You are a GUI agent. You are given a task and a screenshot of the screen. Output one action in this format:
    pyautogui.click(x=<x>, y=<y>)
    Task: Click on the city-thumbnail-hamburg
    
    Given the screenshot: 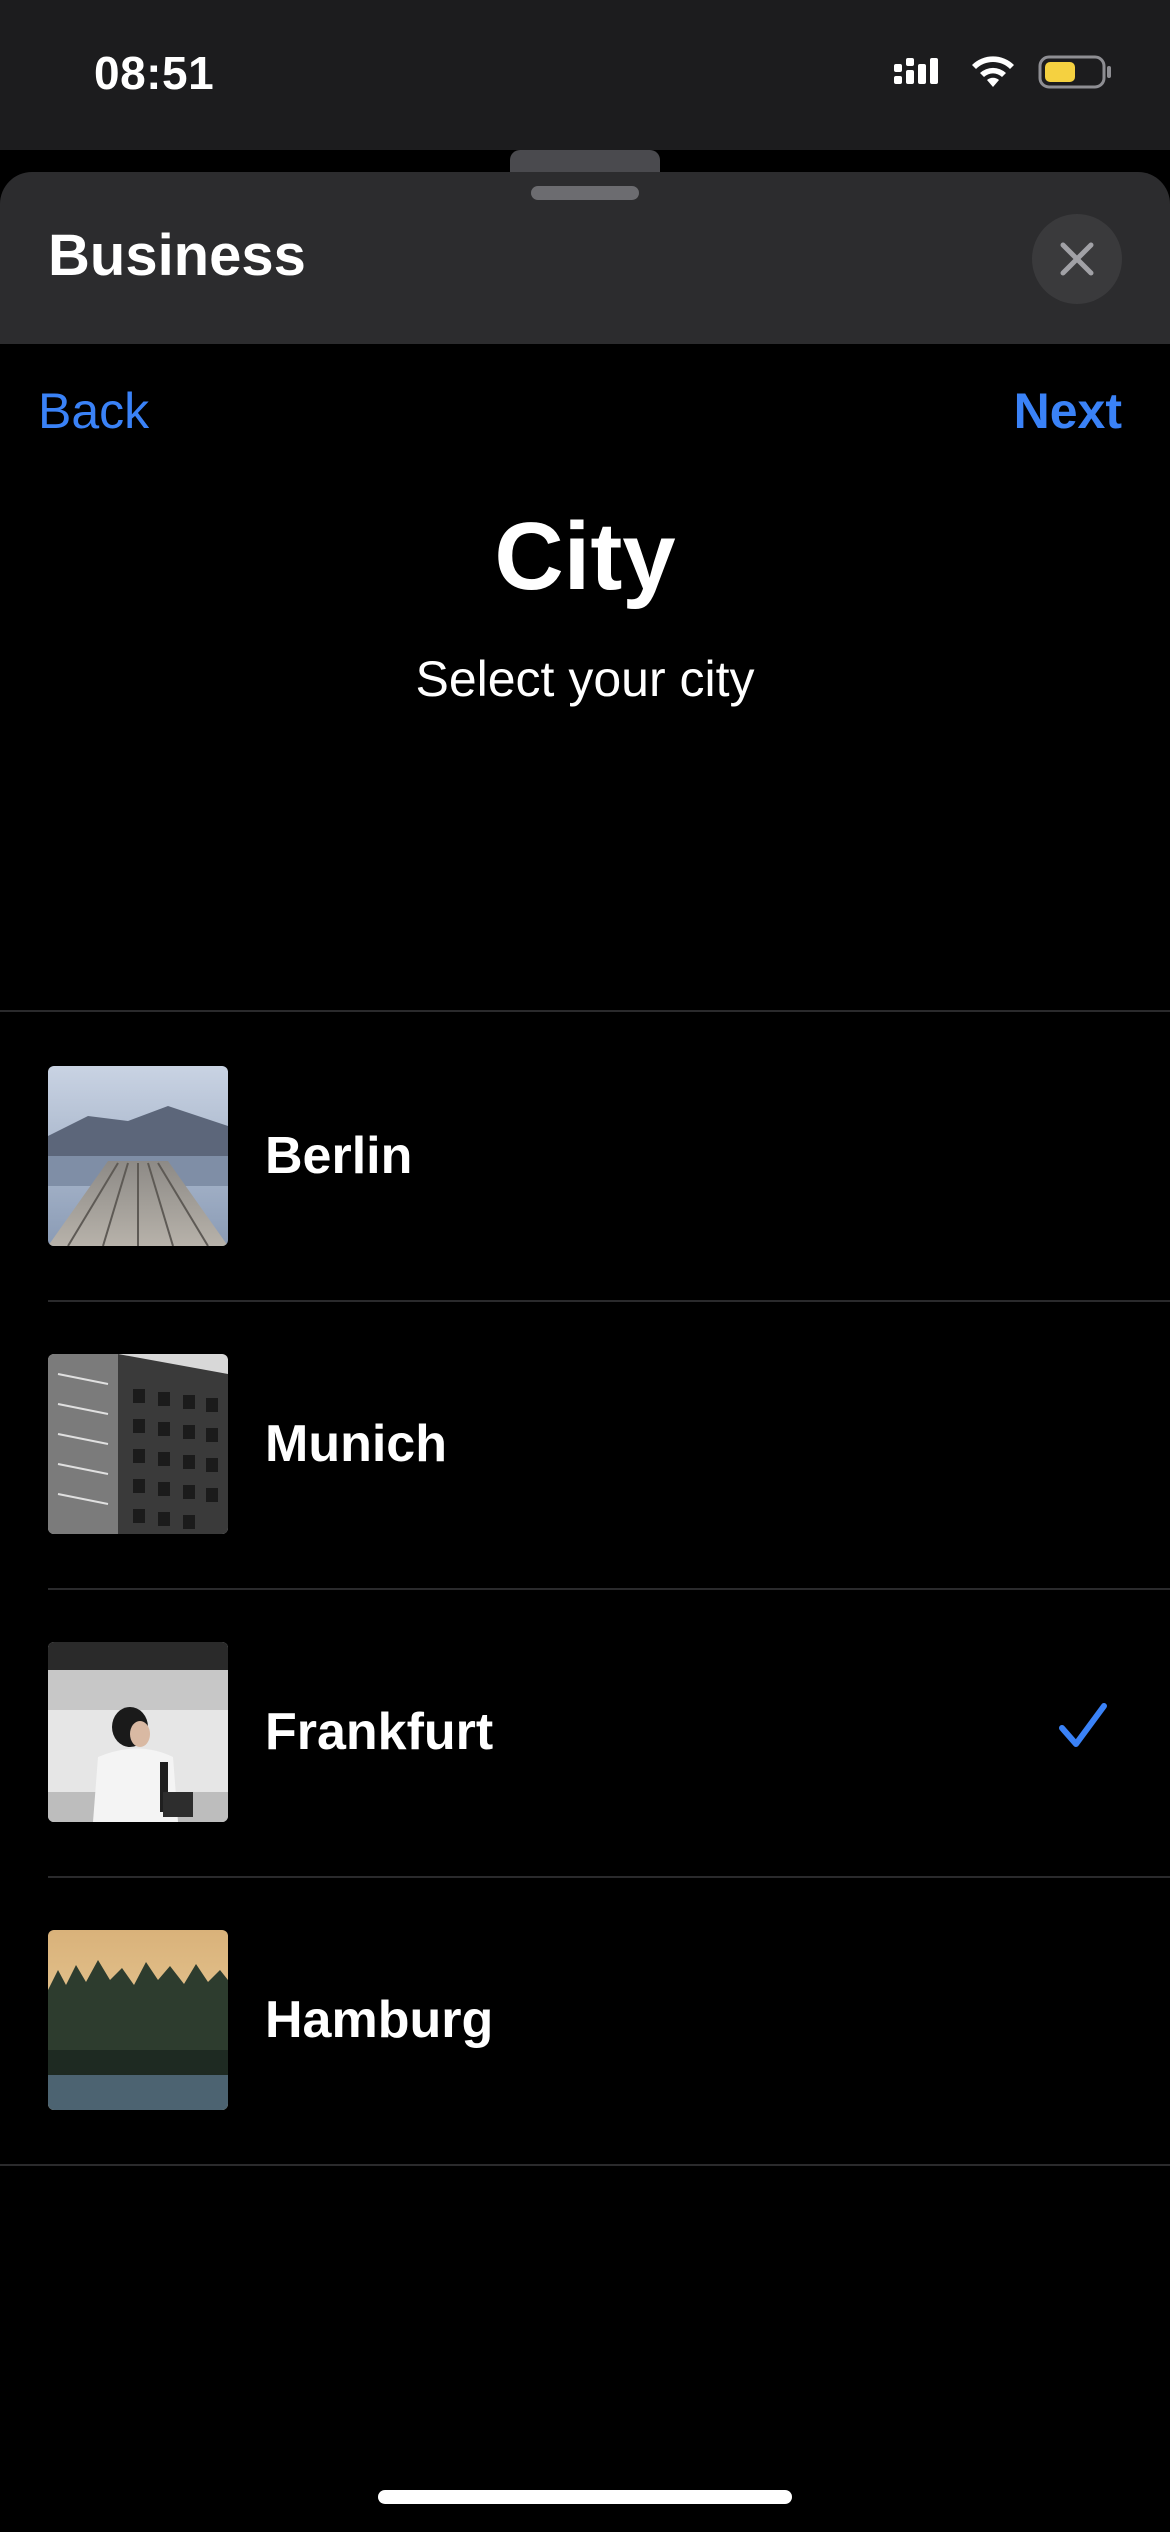 What is the action you would take?
    pyautogui.click(x=138, y=2020)
    